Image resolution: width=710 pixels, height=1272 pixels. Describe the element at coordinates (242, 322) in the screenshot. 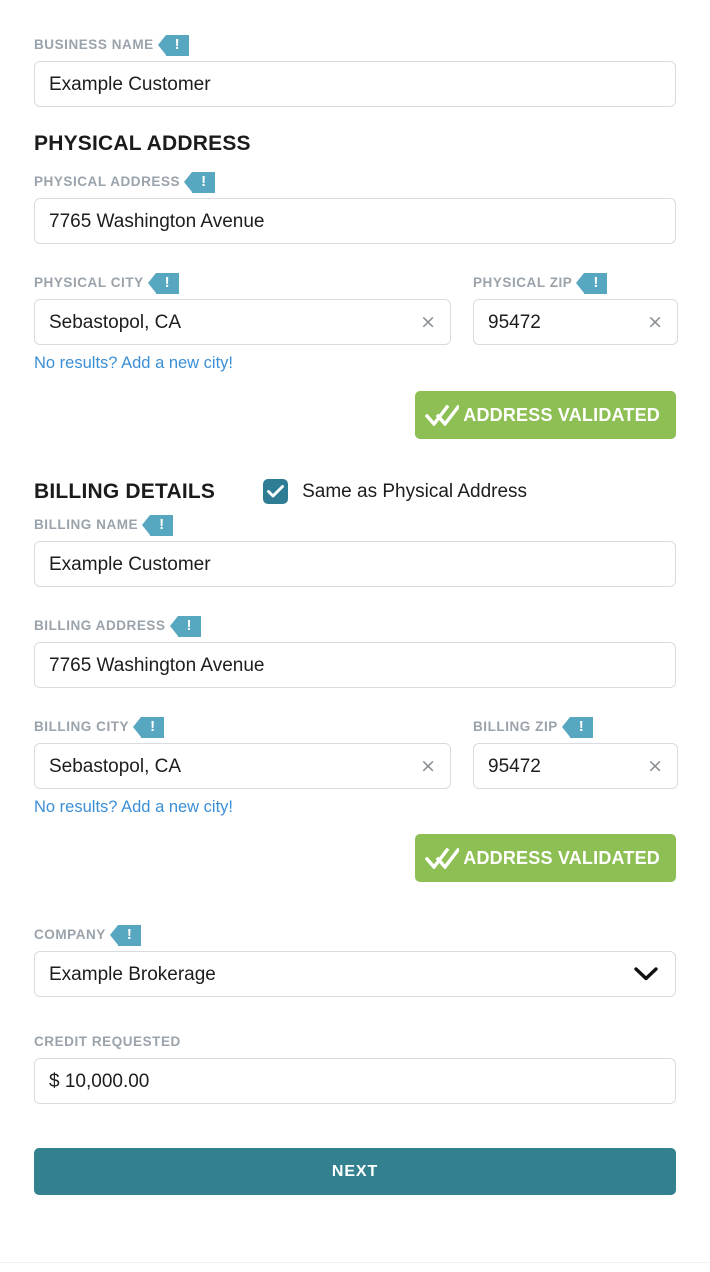

I see `physical-city-input: Sebastopol, CA ×` at that location.